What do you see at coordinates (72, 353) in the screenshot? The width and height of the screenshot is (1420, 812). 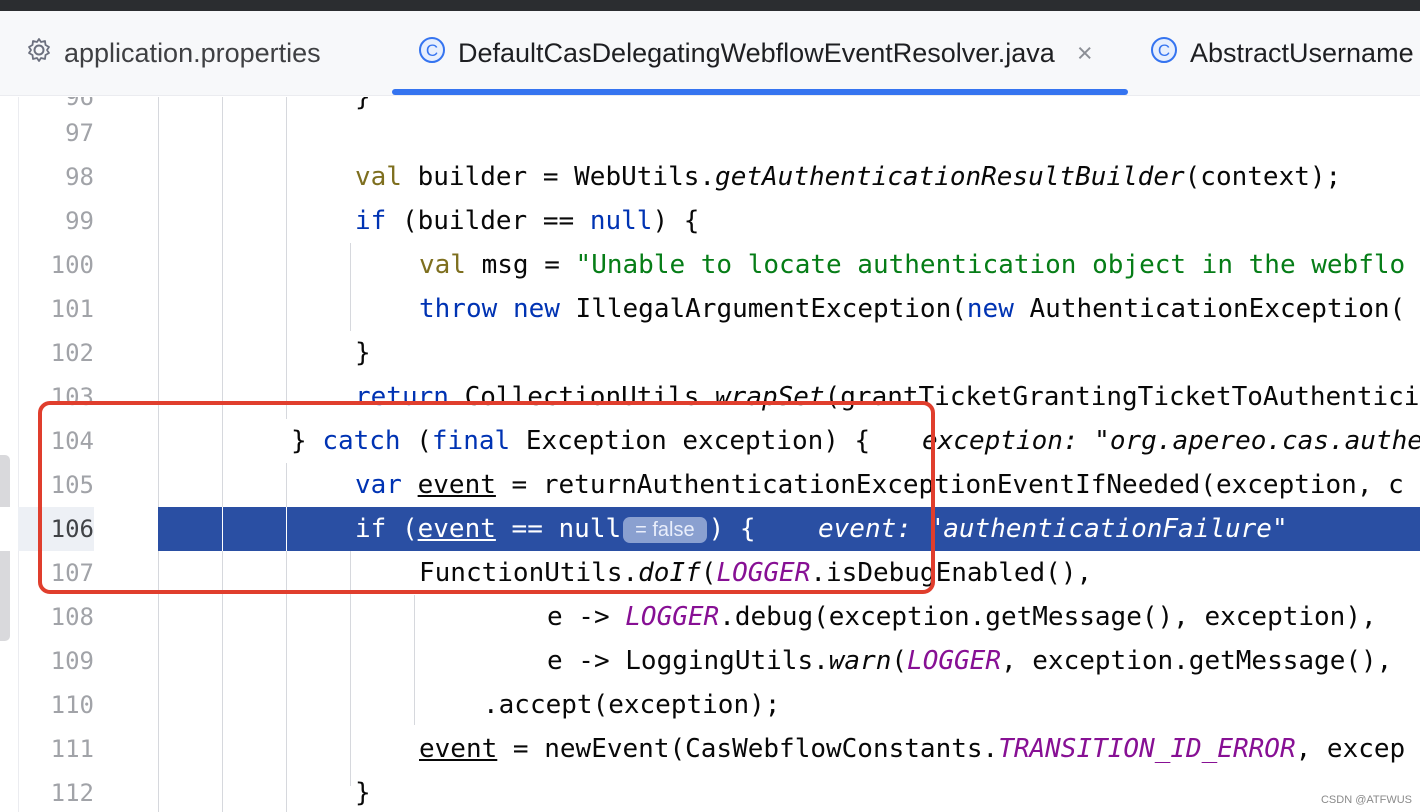 I see `line-number: 102` at bounding box center [72, 353].